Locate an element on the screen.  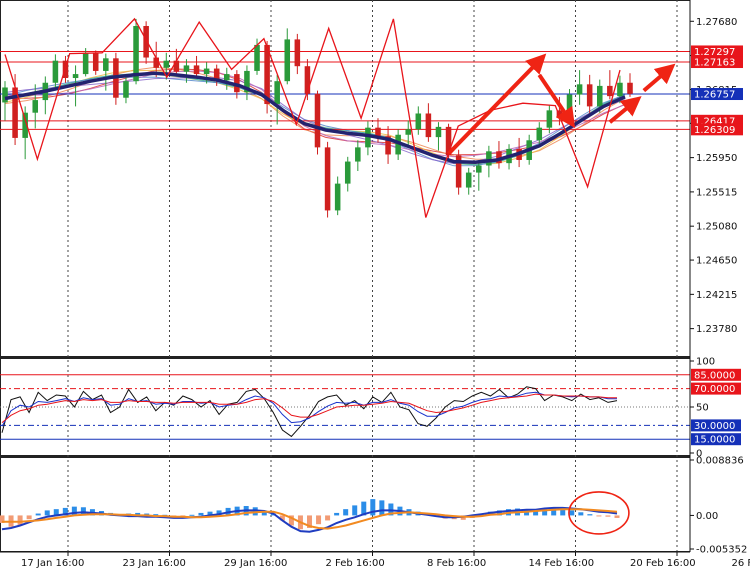
x-tick-label: 23 Jan 16:00 is located at coordinates (154, 563).